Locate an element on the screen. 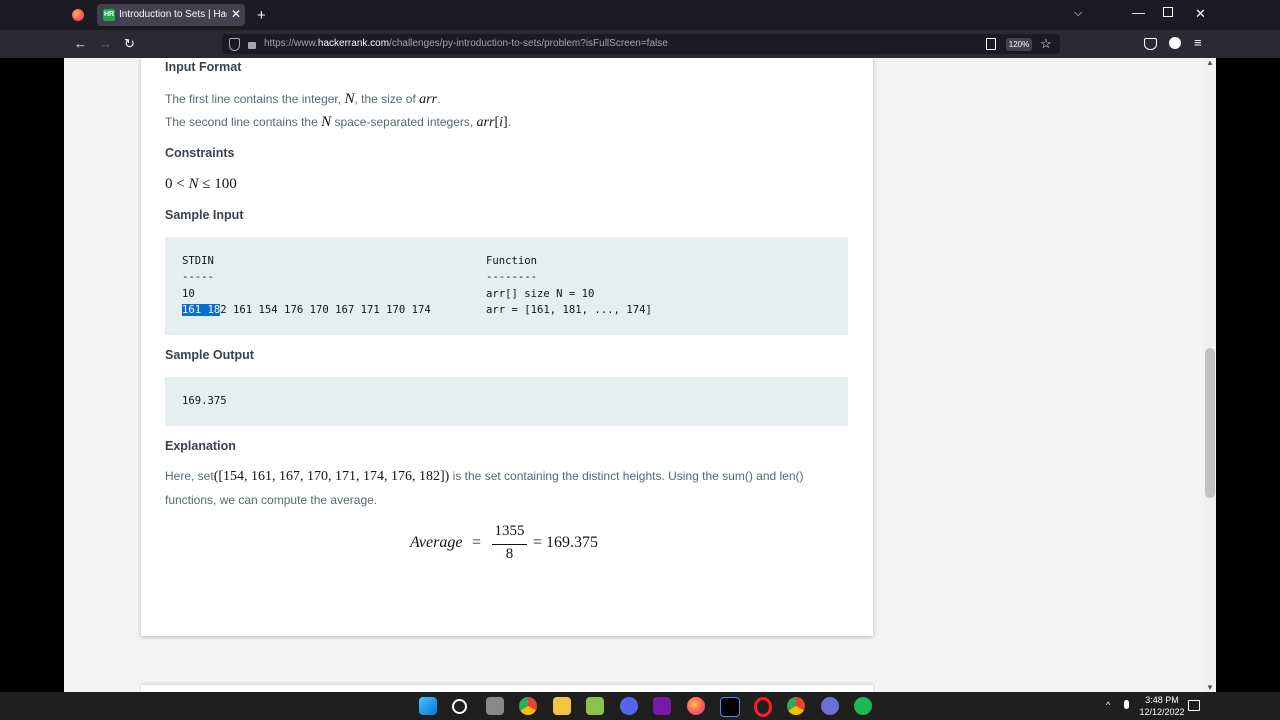 This screenshot has height=720, width=1280. next-card is located at coordinates (507, 688).